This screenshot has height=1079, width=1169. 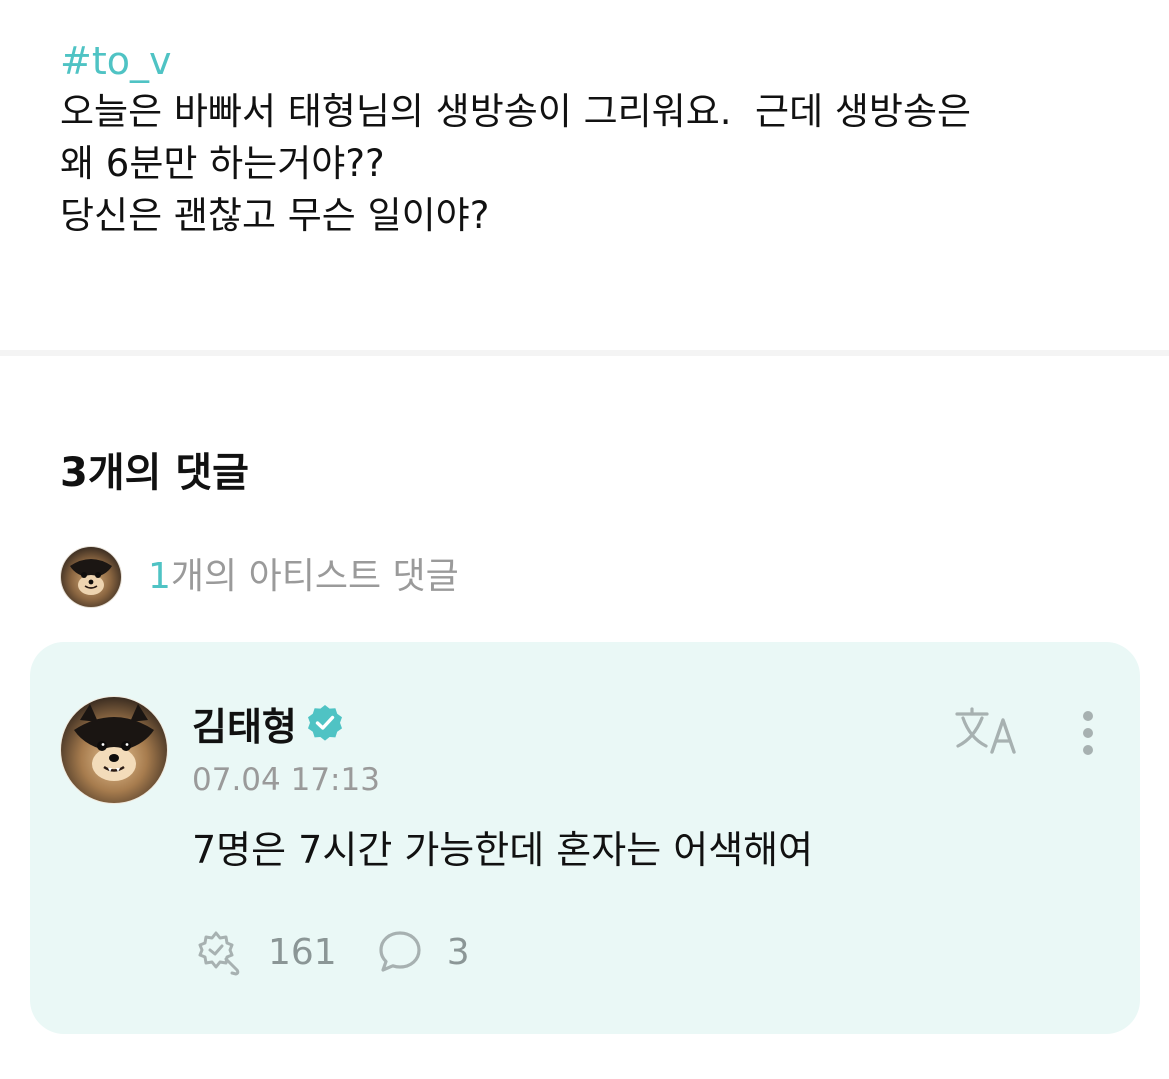 What do you see at coordinates (91, 577) in the screenshot?
I see `artist-avatar-small` at bounding box center [91, 577].